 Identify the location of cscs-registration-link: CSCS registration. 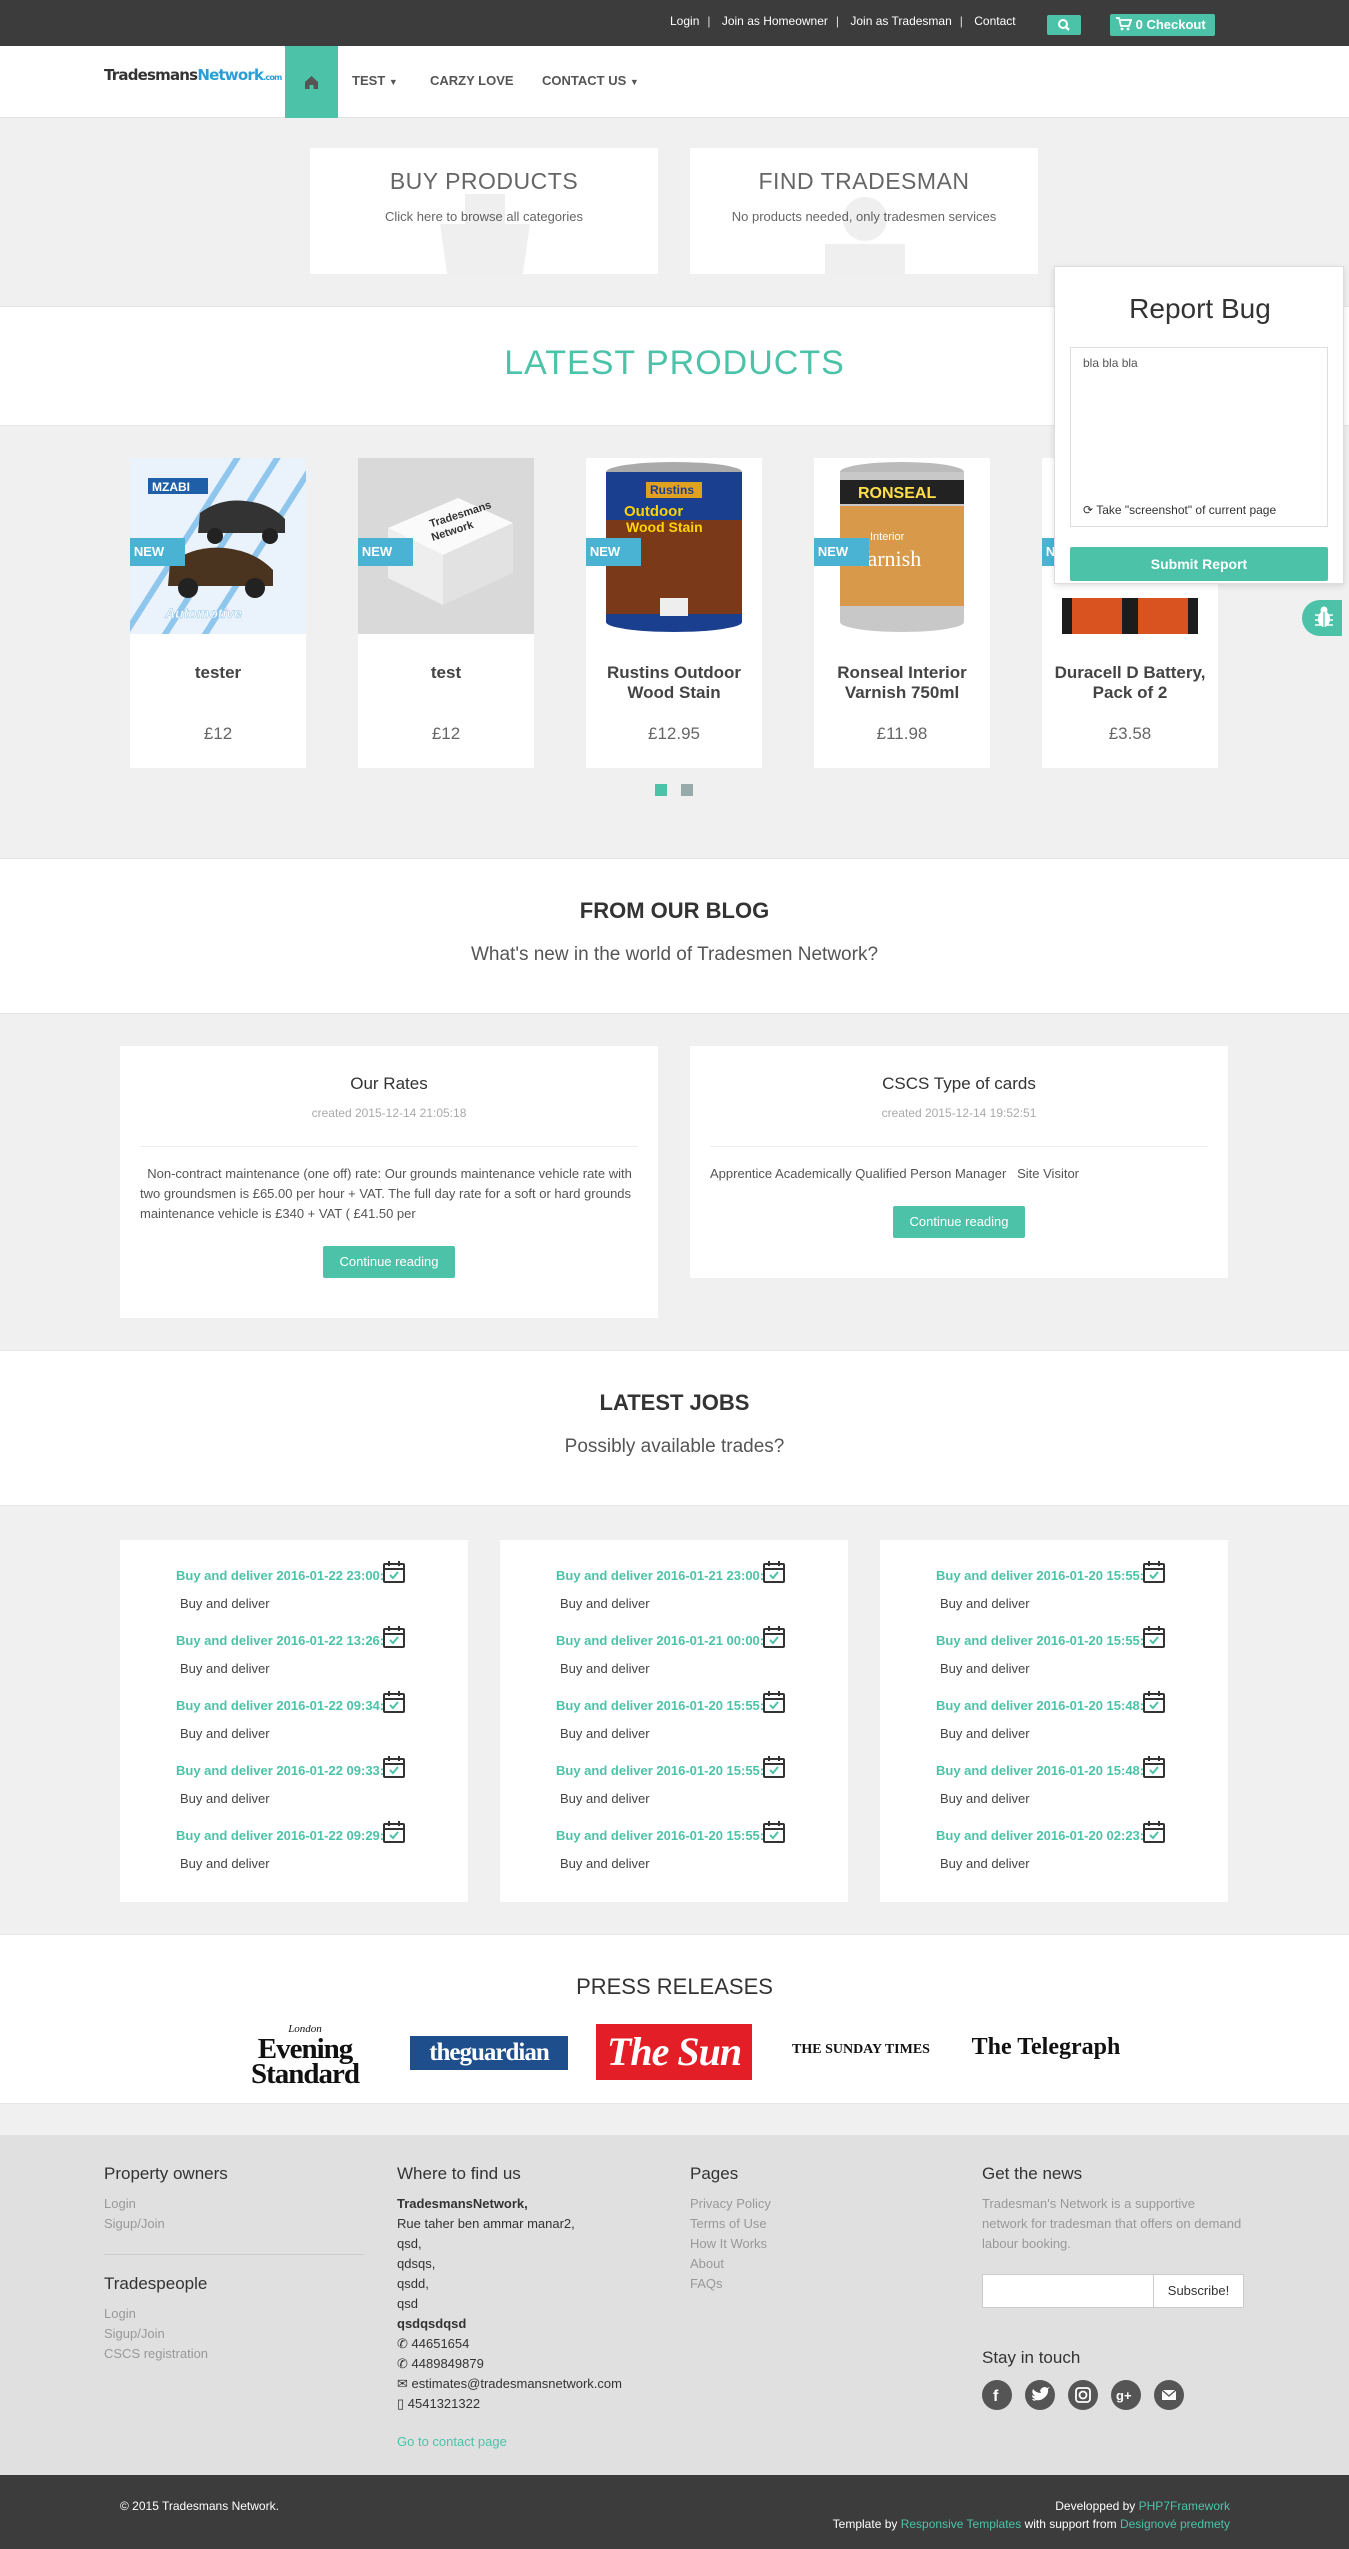
(156, 2354).